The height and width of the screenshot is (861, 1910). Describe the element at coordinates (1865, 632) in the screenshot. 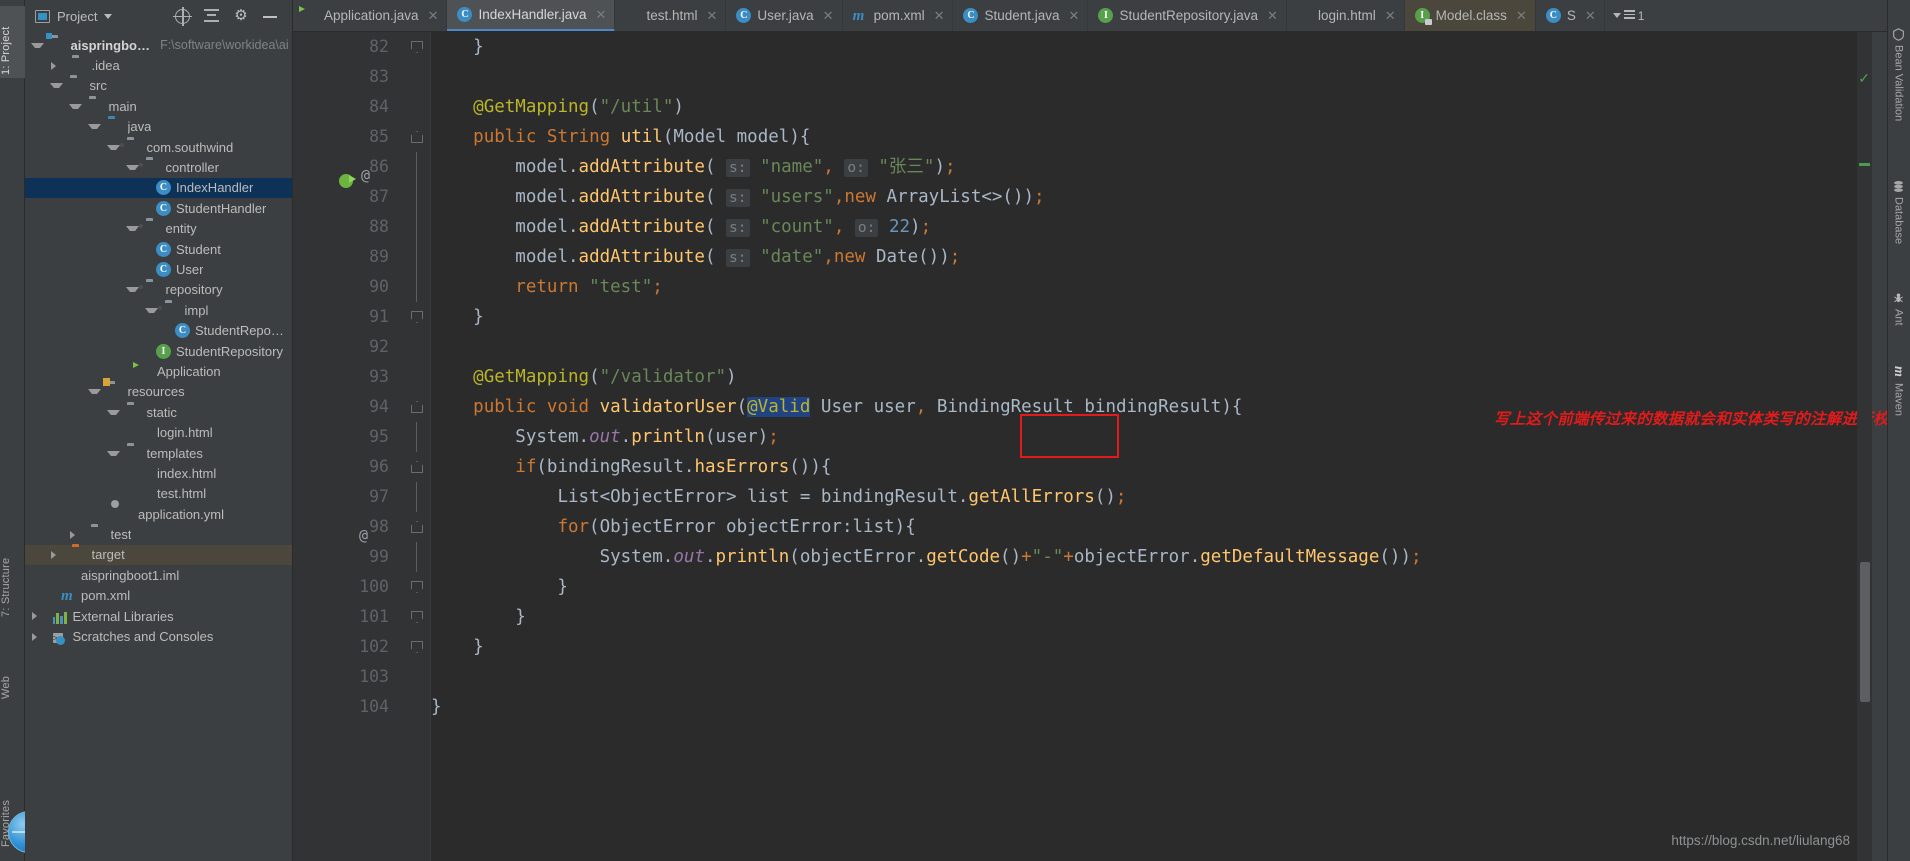

I see `scrollbar-thumb` at that location.